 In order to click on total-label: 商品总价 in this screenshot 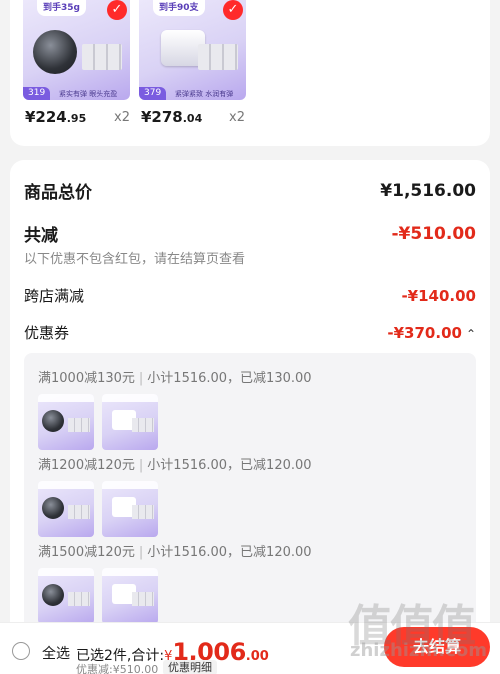, I will do `click(58, 193)`.